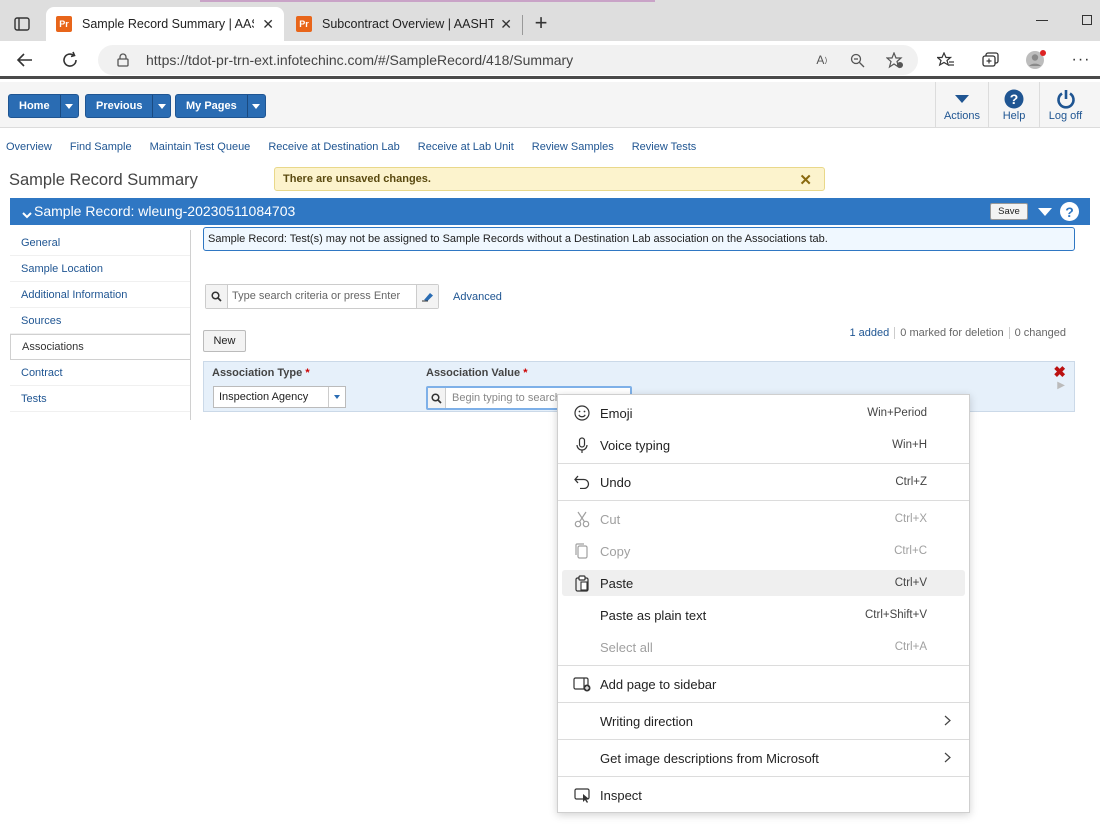  What do you see at coordinates (763, 519) in the screenshot?
I see `menu-item-cut: Cut Ctrl+X` at bounding box center [763, 519].